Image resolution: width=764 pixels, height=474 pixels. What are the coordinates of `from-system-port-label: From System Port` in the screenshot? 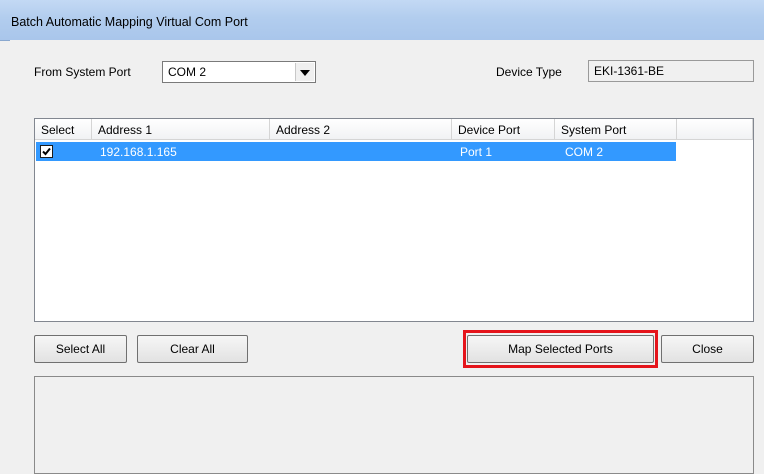 It's located at (82, 72).